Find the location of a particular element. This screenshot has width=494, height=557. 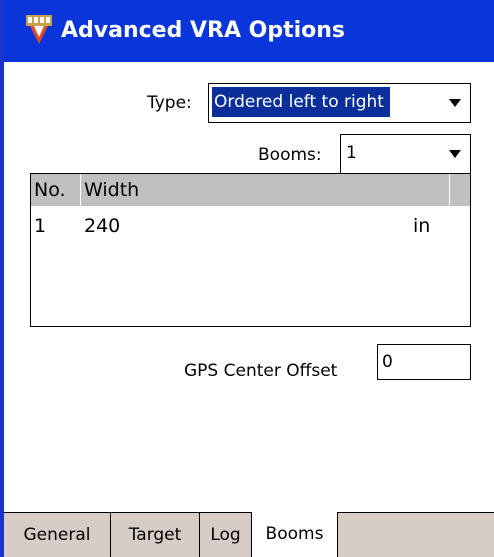

cell-unit: in is located at coordinates (422, 226).